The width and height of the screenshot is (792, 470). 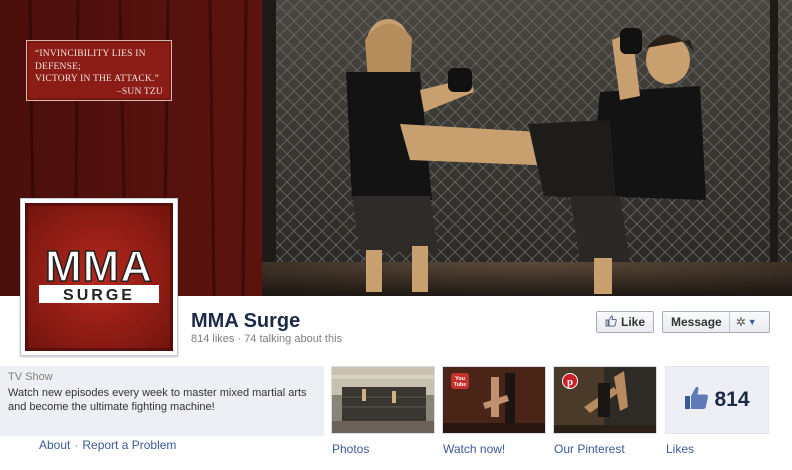 I want to click on mma-surge-logo: MMA SURGE, so click(x=99, y=277).